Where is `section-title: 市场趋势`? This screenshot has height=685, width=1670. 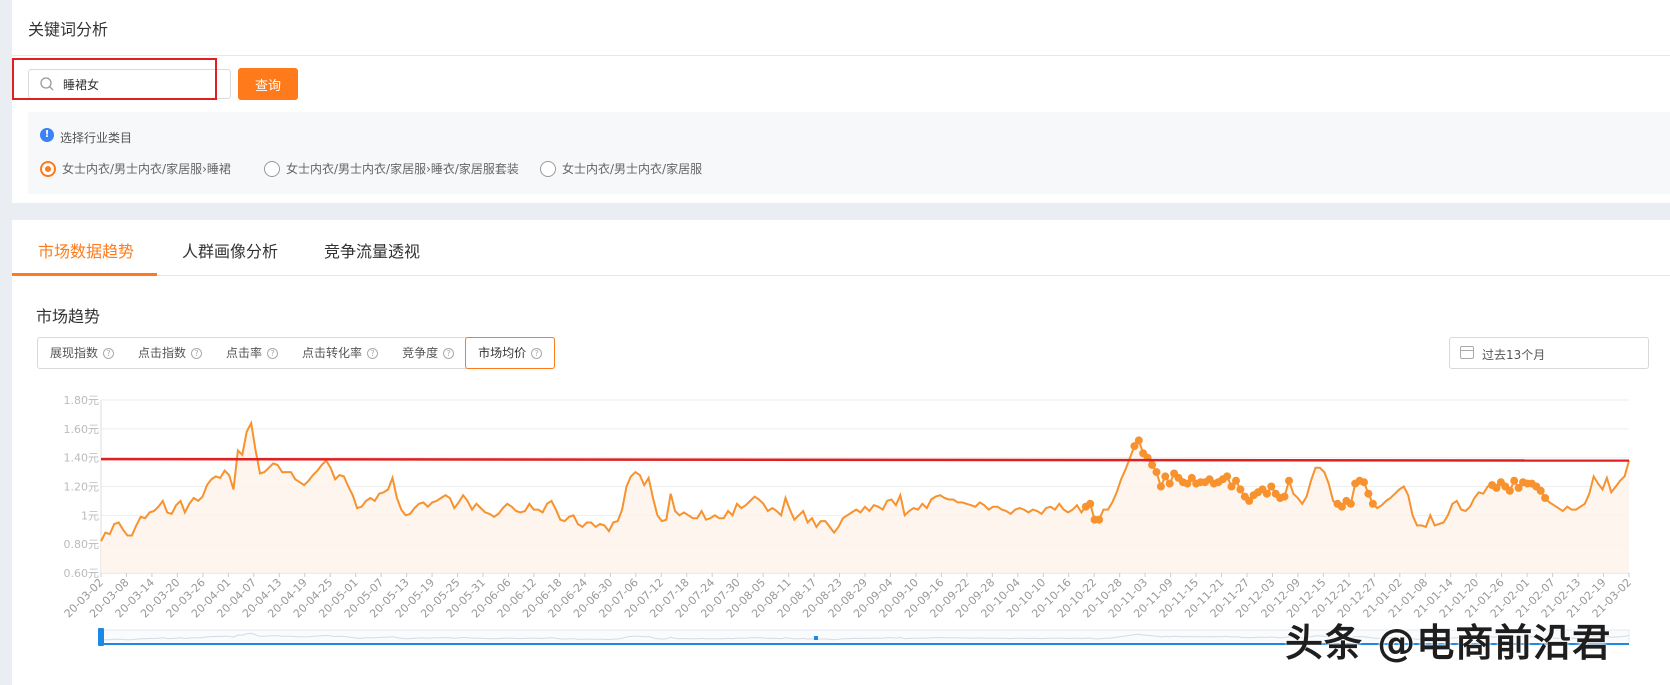 section-title: 市场趋势 is located at coordinates (68, 316).